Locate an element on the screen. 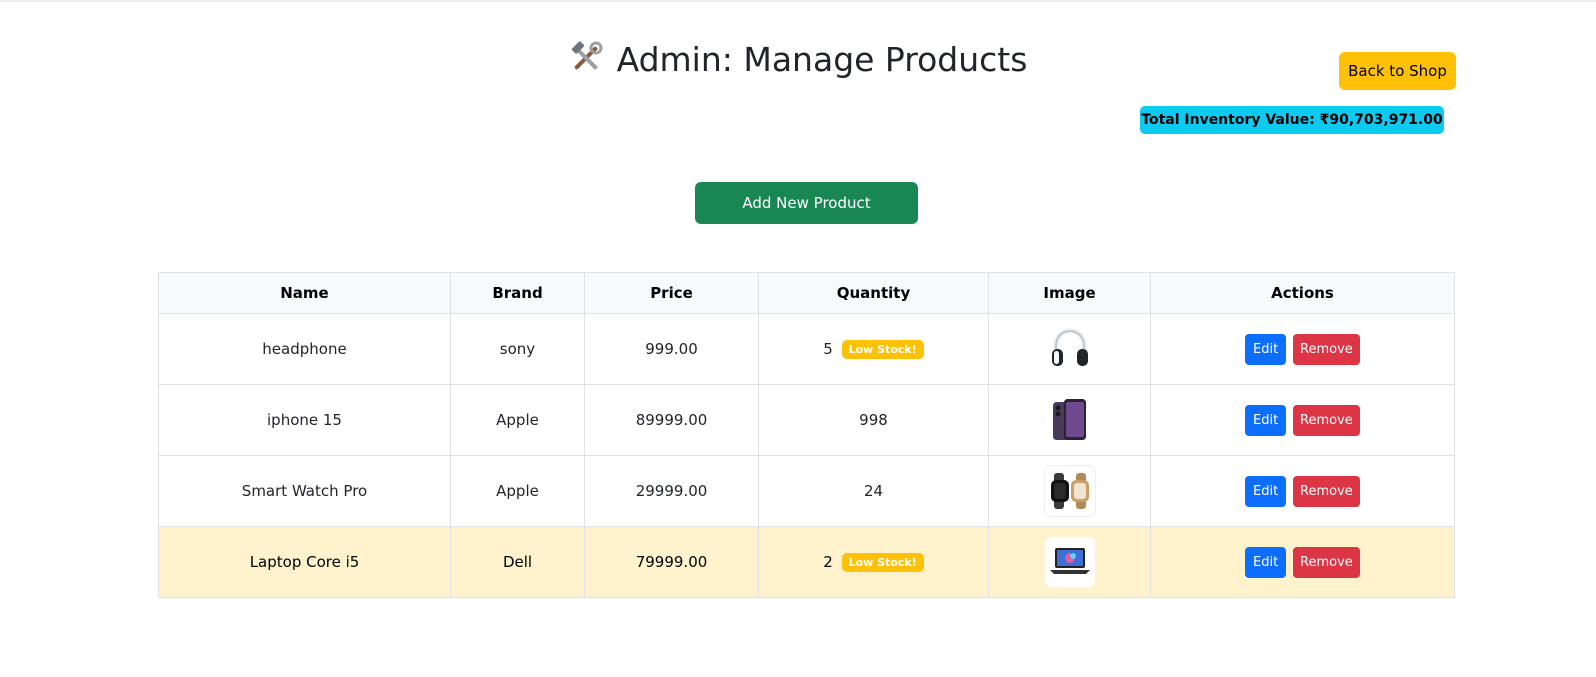 This screenshot has width=1596, height=677. column-header-quantity: Quantity is located at coordinates (873, 293).